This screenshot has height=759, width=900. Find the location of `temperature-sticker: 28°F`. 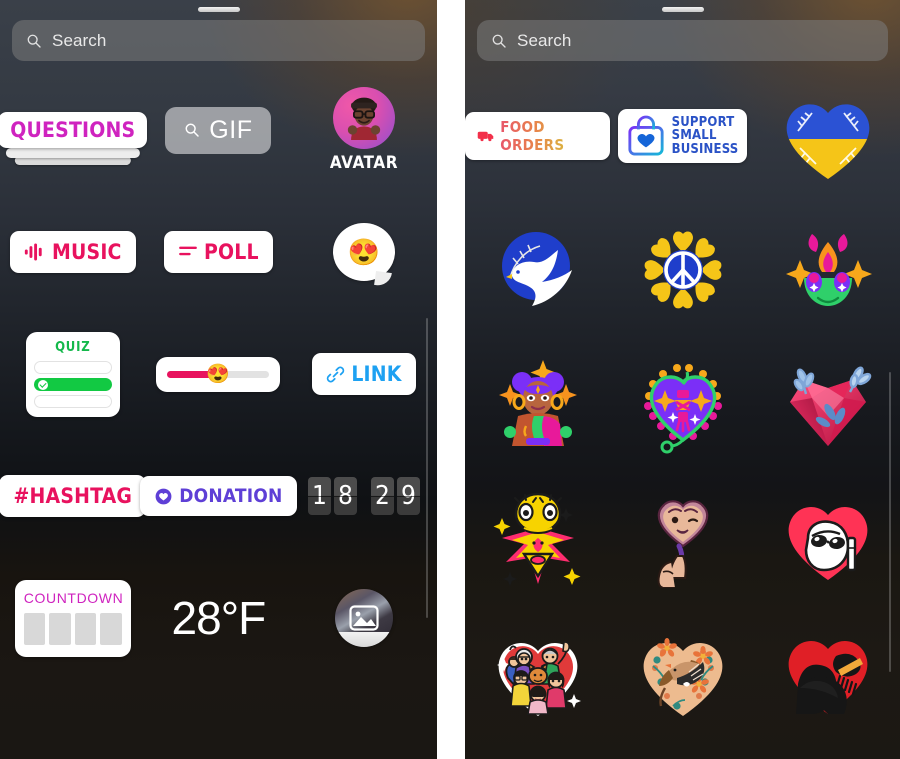

temperature-sticker: 28°F is located at coordinates (219, 618).